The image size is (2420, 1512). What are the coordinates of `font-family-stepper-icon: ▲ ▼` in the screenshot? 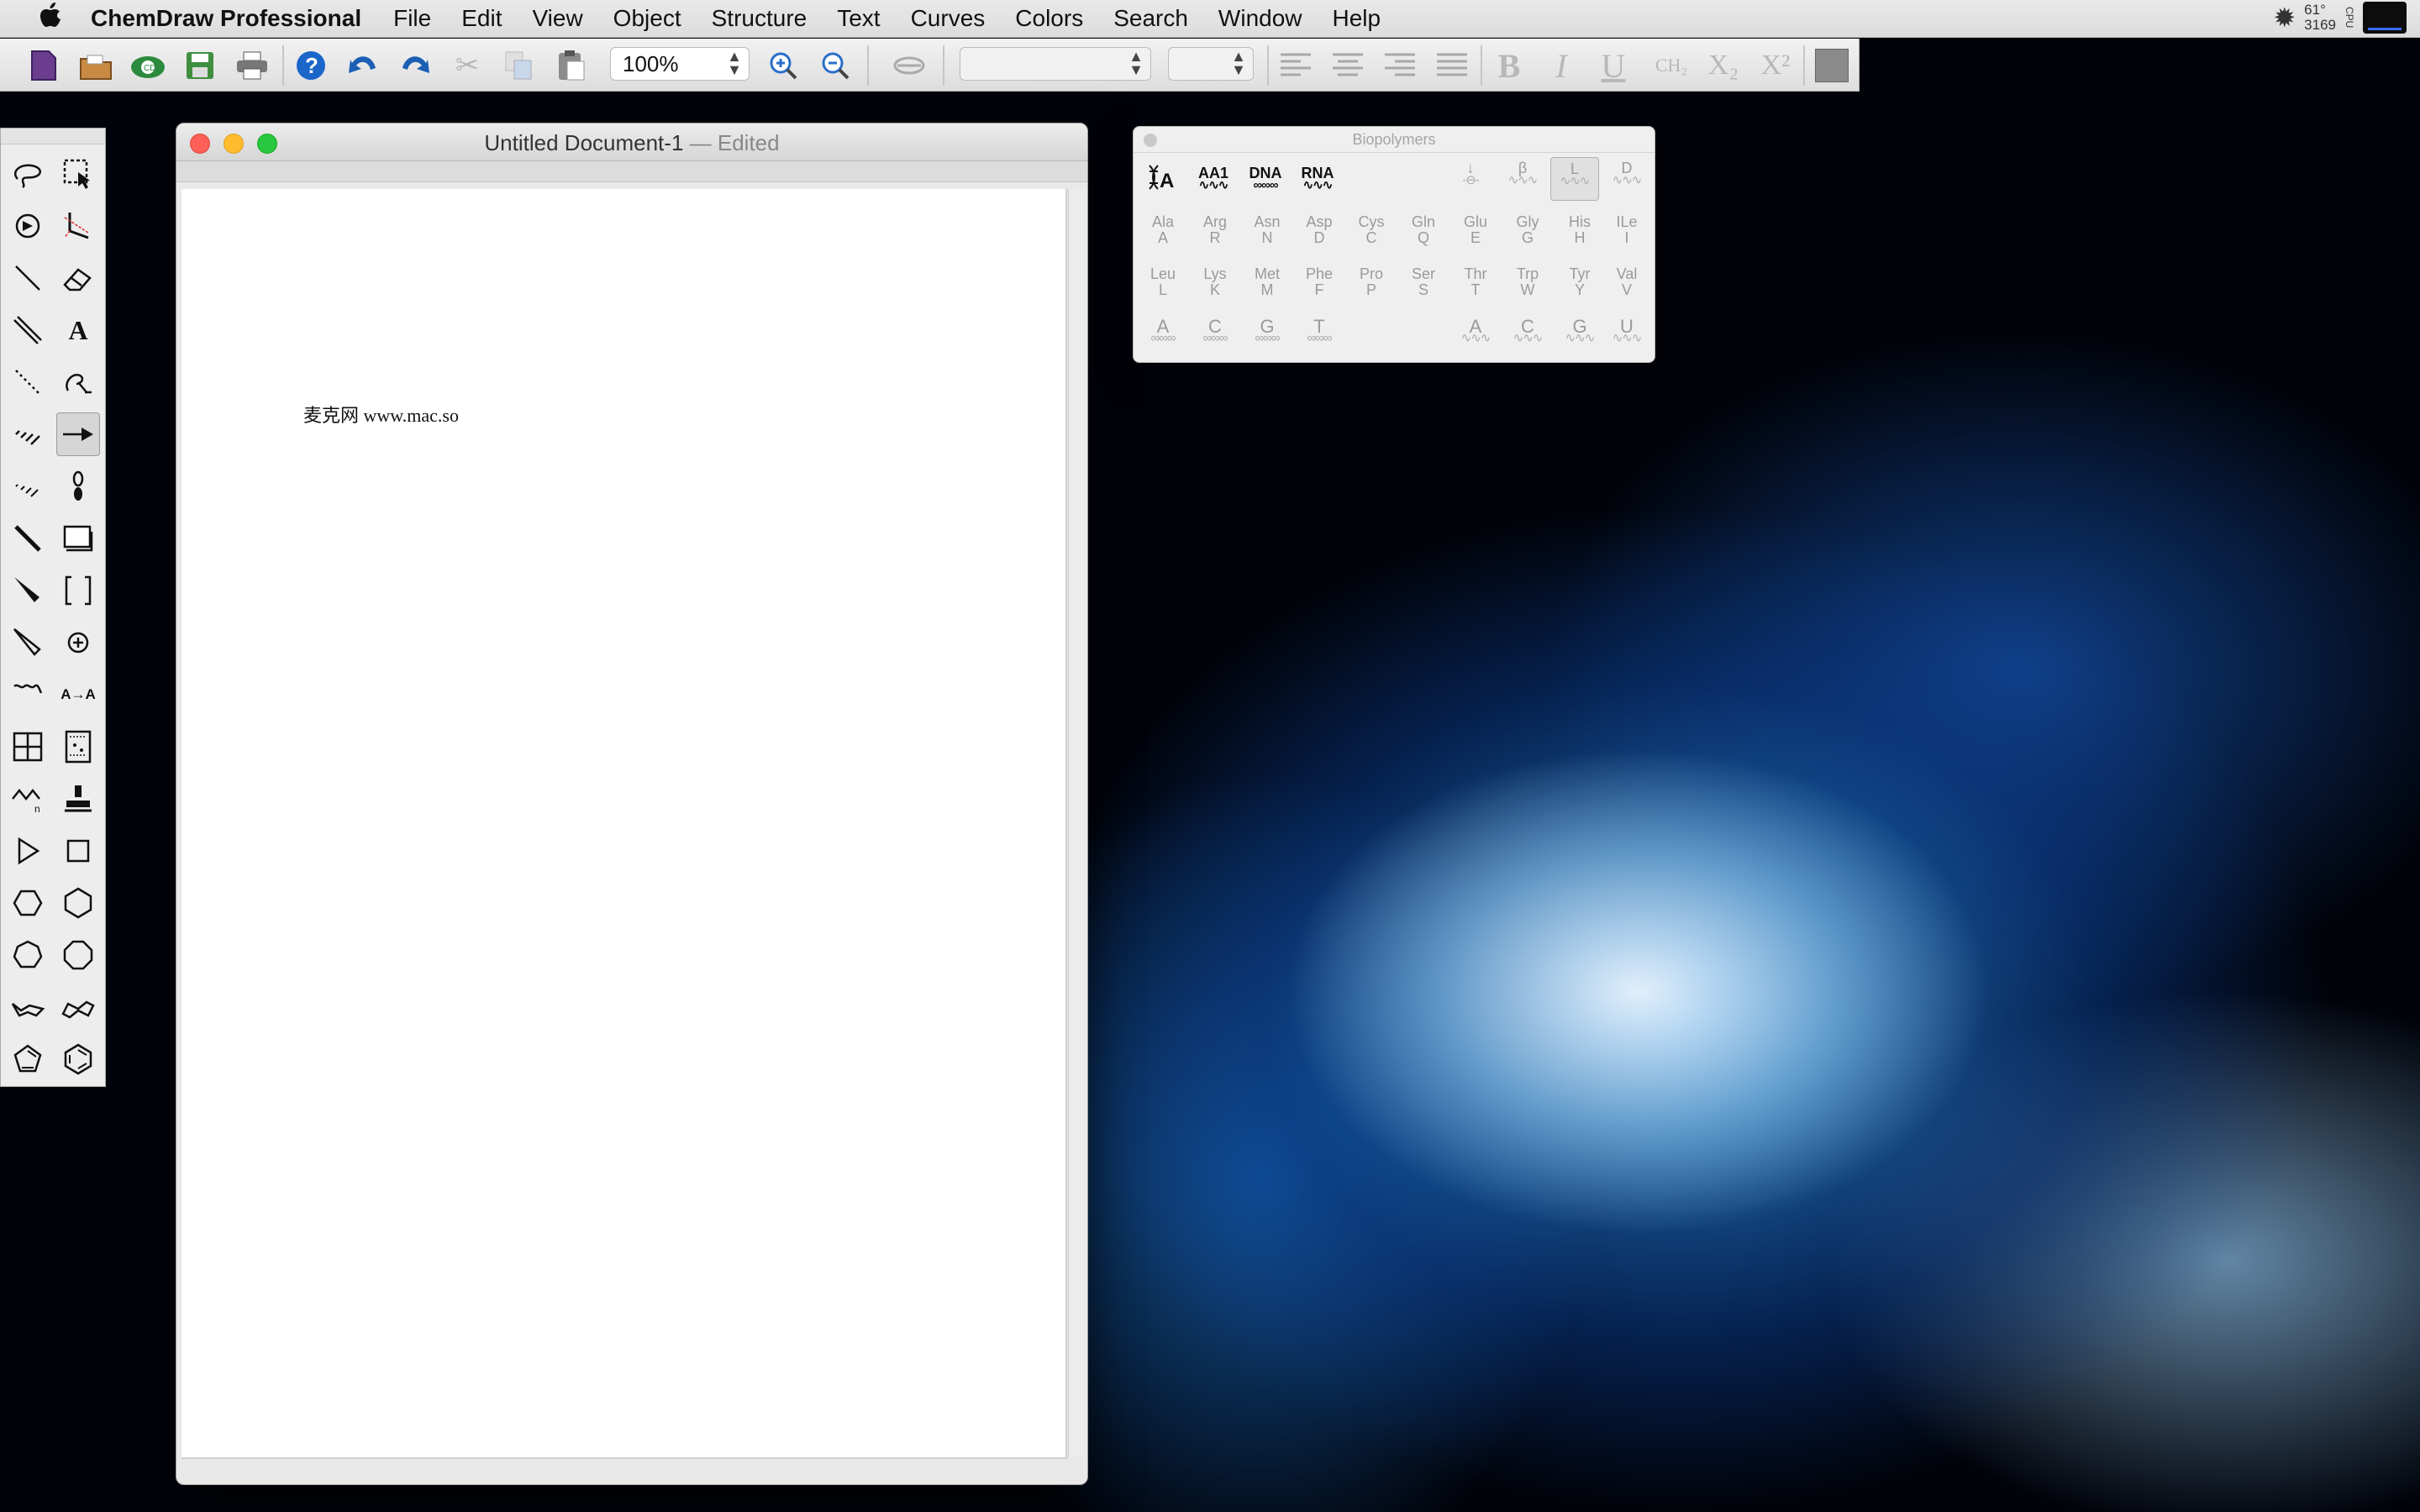 It's located at (1136, 63).